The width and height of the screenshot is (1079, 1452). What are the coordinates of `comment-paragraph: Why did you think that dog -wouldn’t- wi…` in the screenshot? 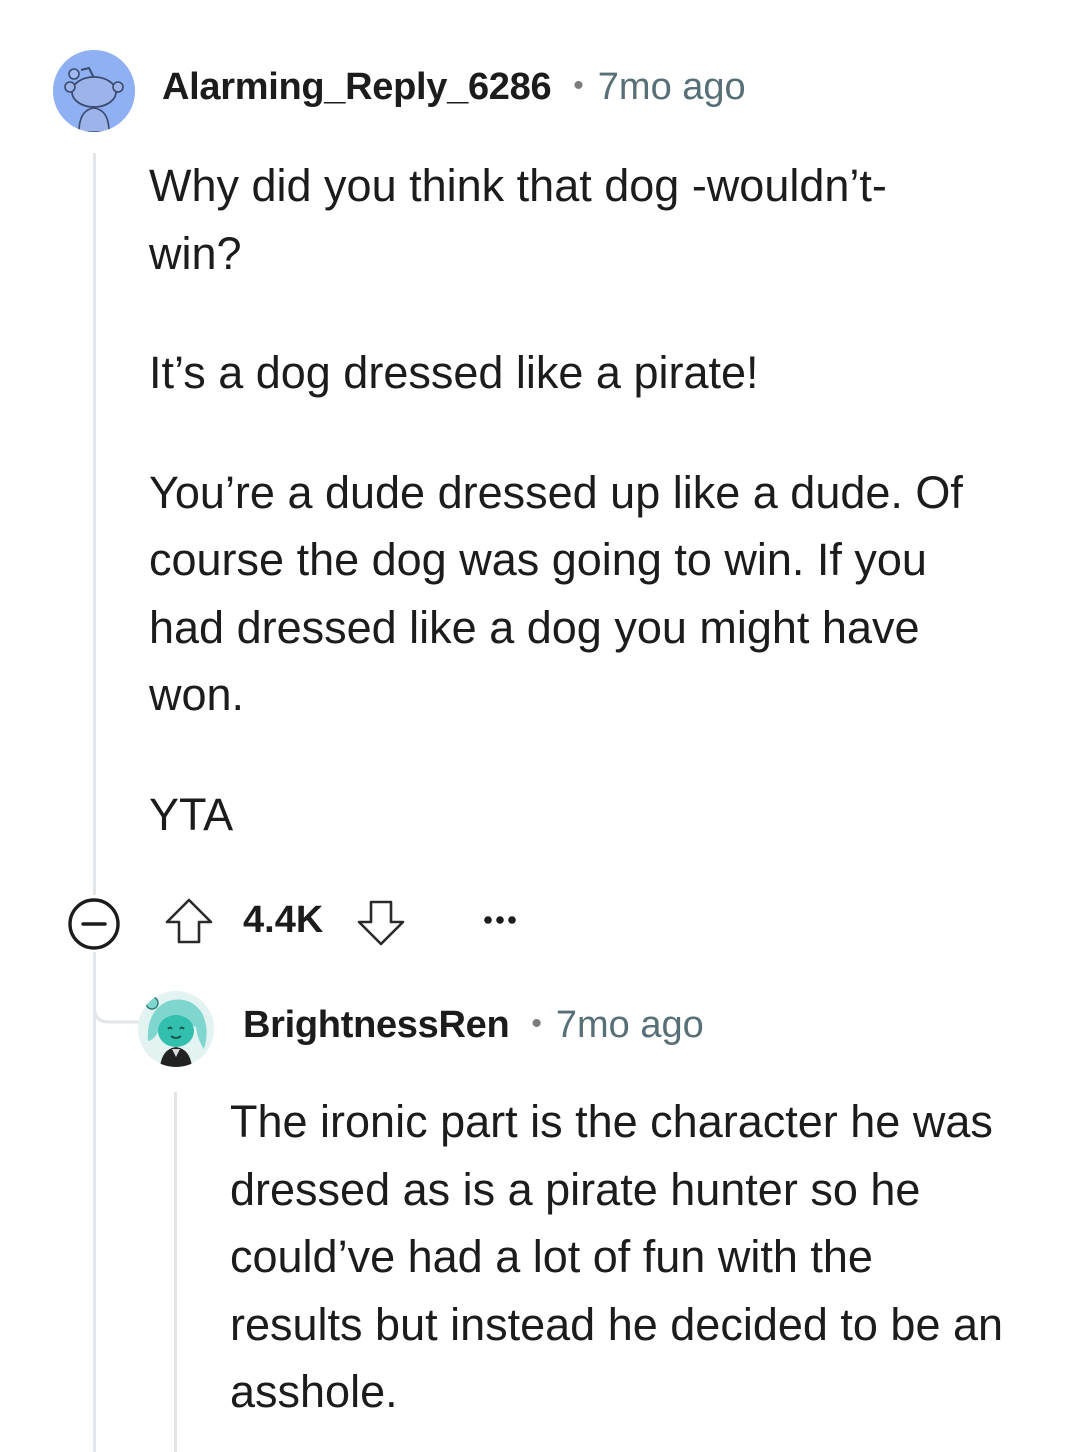 It's located at (518, 219).